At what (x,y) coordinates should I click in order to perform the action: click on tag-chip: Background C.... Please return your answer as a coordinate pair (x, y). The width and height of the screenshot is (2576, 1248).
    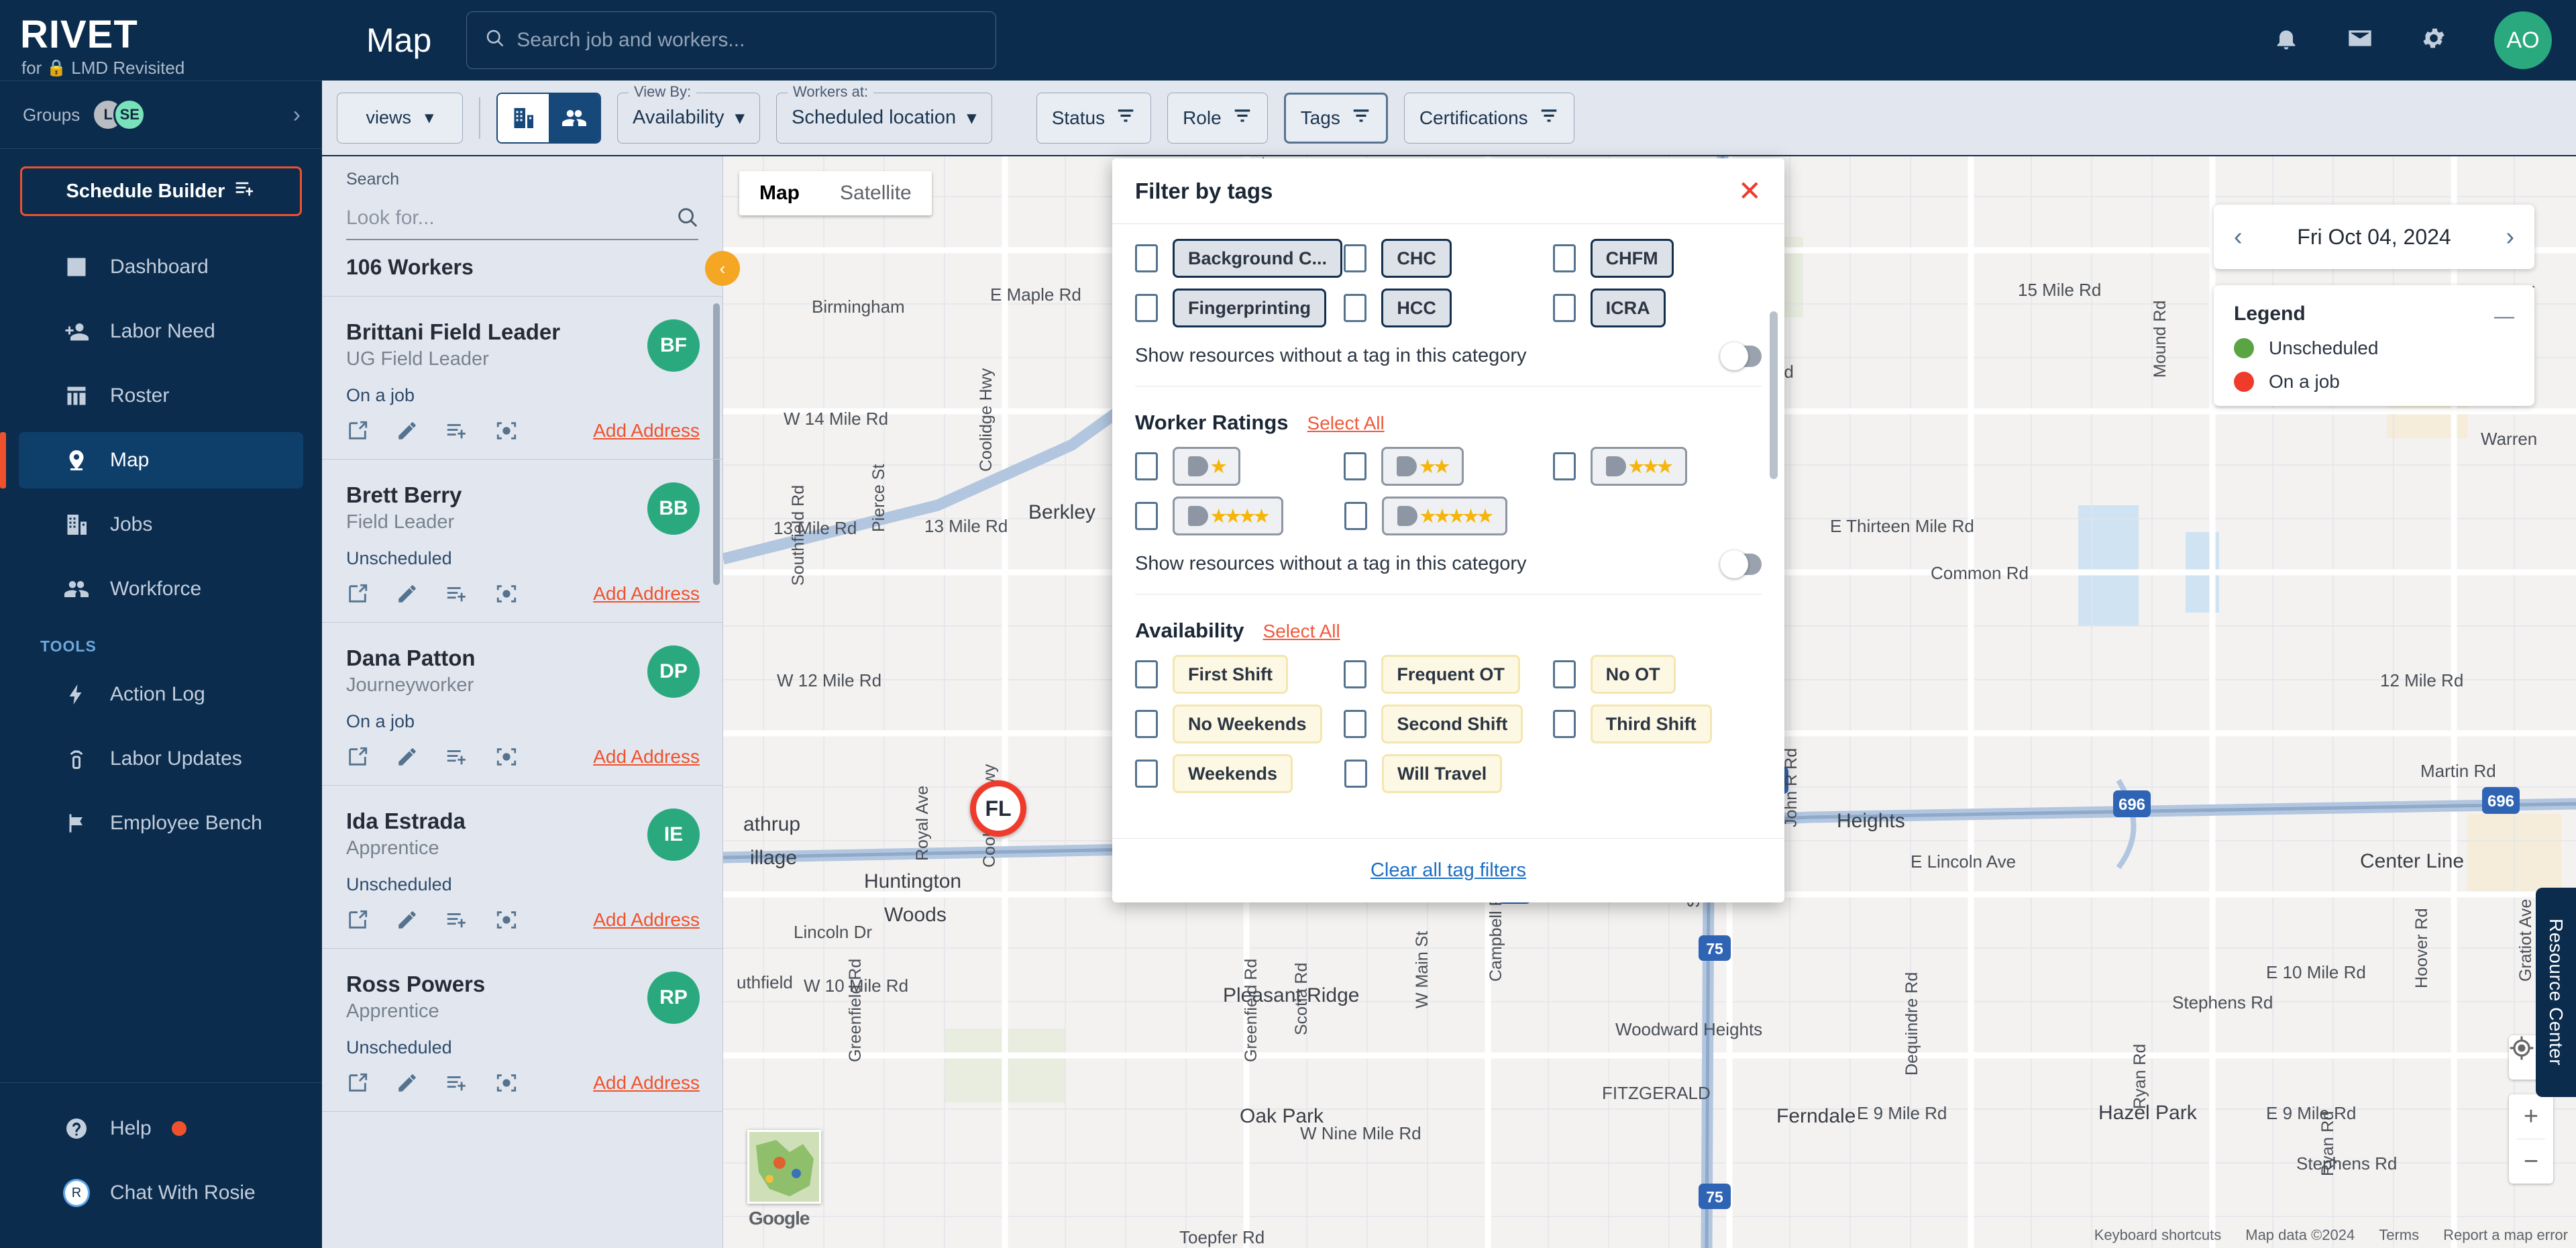
    Looking at the image, I should click on (1258, 259).